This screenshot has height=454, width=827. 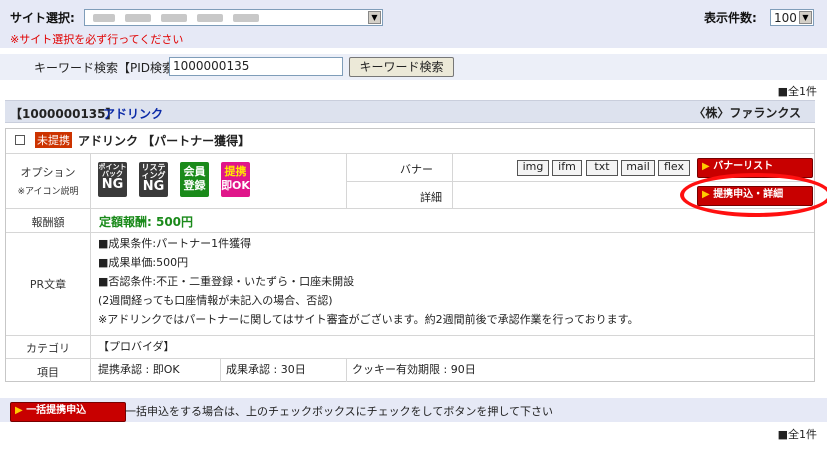 What do you see at coordinates (266, 369) in the screenshot?
I see `result-approval-term: 成果承認 : 30日` at bounding box center [266, 369].